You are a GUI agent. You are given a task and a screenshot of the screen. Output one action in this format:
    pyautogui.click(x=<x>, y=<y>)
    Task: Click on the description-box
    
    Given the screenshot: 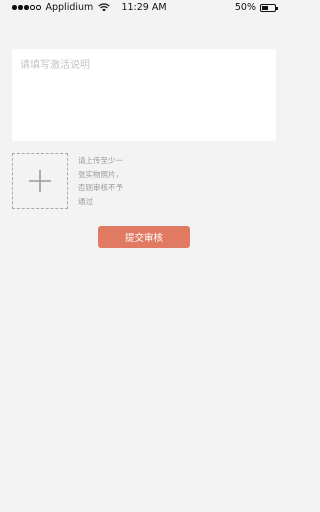 What is the action you would take?
    pyautogui.click(x=144, y=95)
    